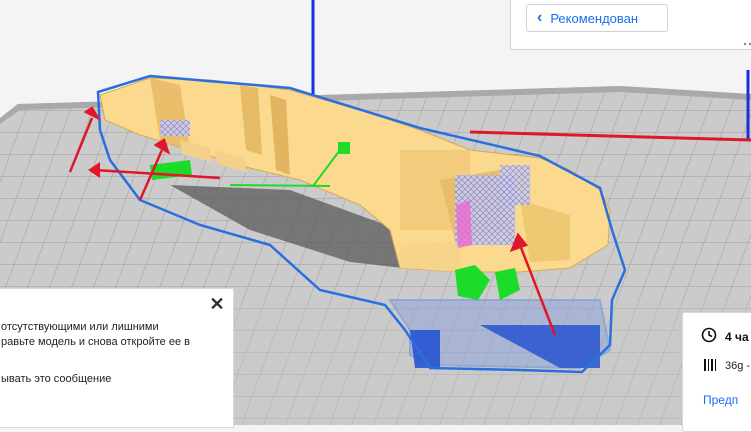 This screenshot has height=432, width=751. What do you see at coordinates (746, 44) in the screenshot?
I see `resize-grip-icon` at bounding box center [746, 44].